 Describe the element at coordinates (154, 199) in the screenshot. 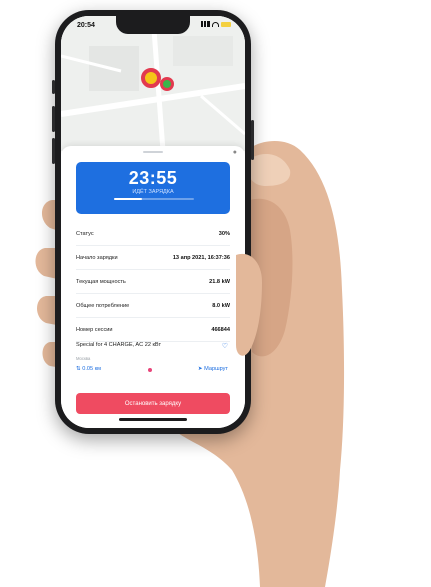

I see `charging-progress-track` at that location.